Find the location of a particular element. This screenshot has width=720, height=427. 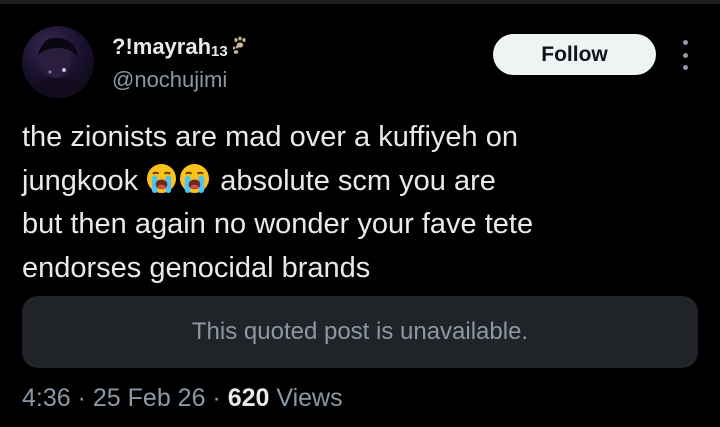

tweet-line-2-end: absolute scm you are is located at coordinates (358, 180).